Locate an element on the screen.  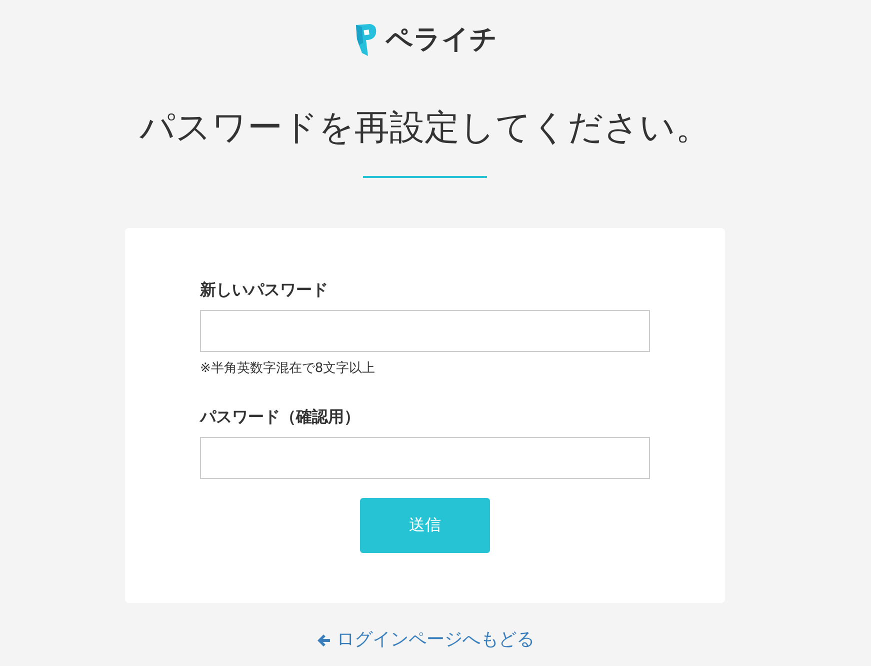
field-hint: ※半角英数字混在で8文字以上 is located at coordinates (288, 369).